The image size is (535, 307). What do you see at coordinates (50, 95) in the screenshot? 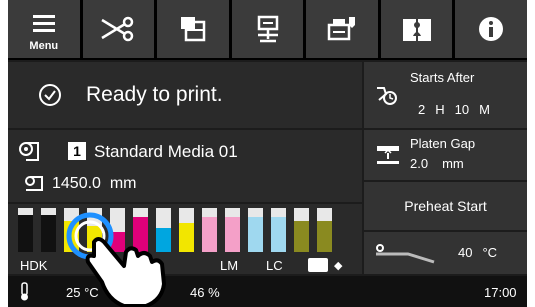
I see `check-circle-icon` at bounding box center [50, 95].